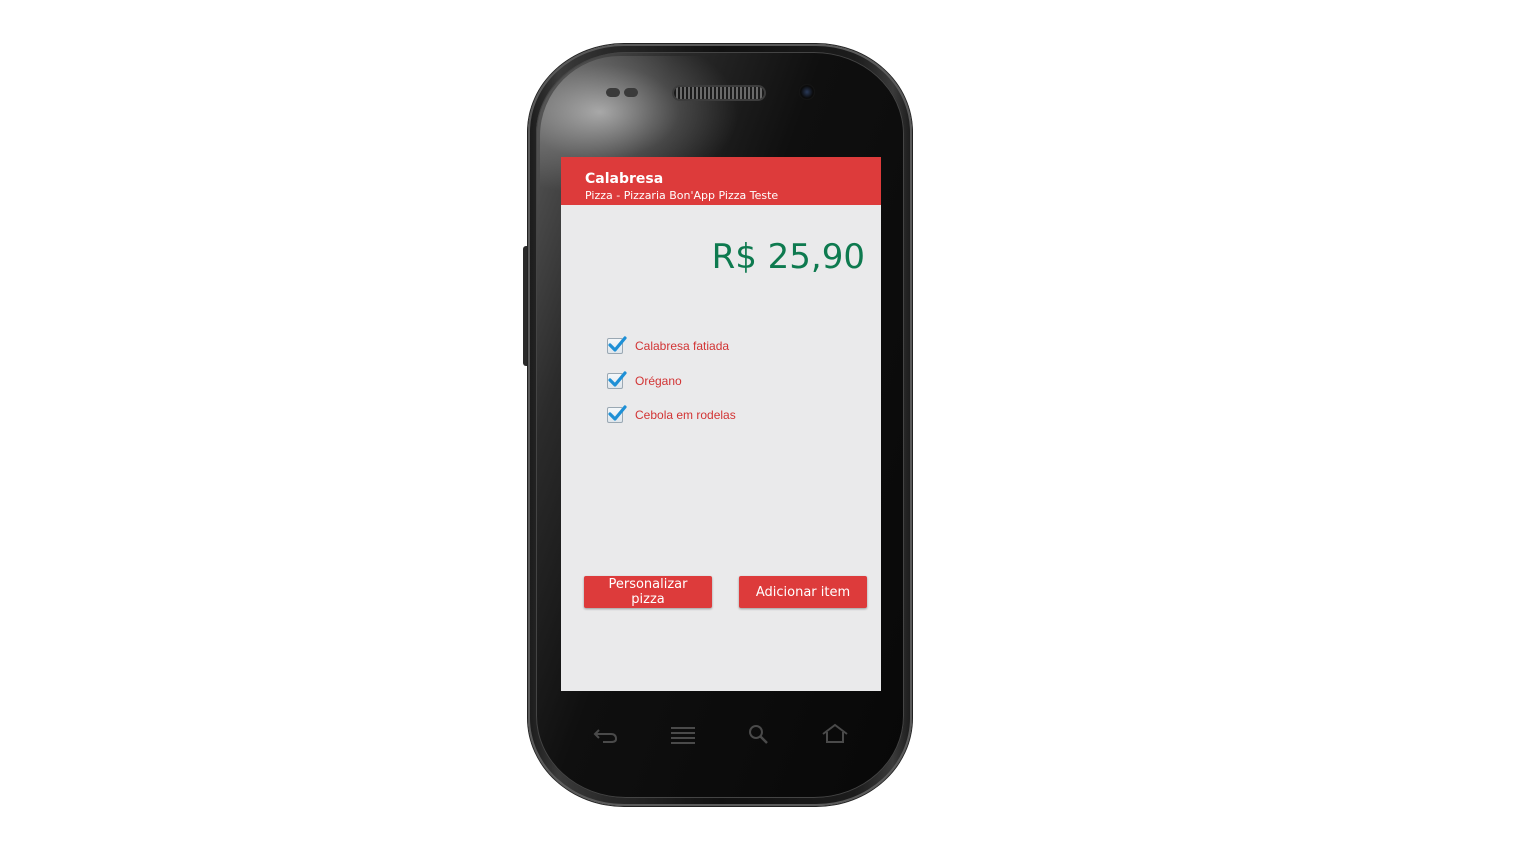 The image size is (1531, 854). What do you see at coordinates (682, 346) in the screenshot?
I see `ingredient-label: Calabresa fatiada` at bounding box center [682, 346].